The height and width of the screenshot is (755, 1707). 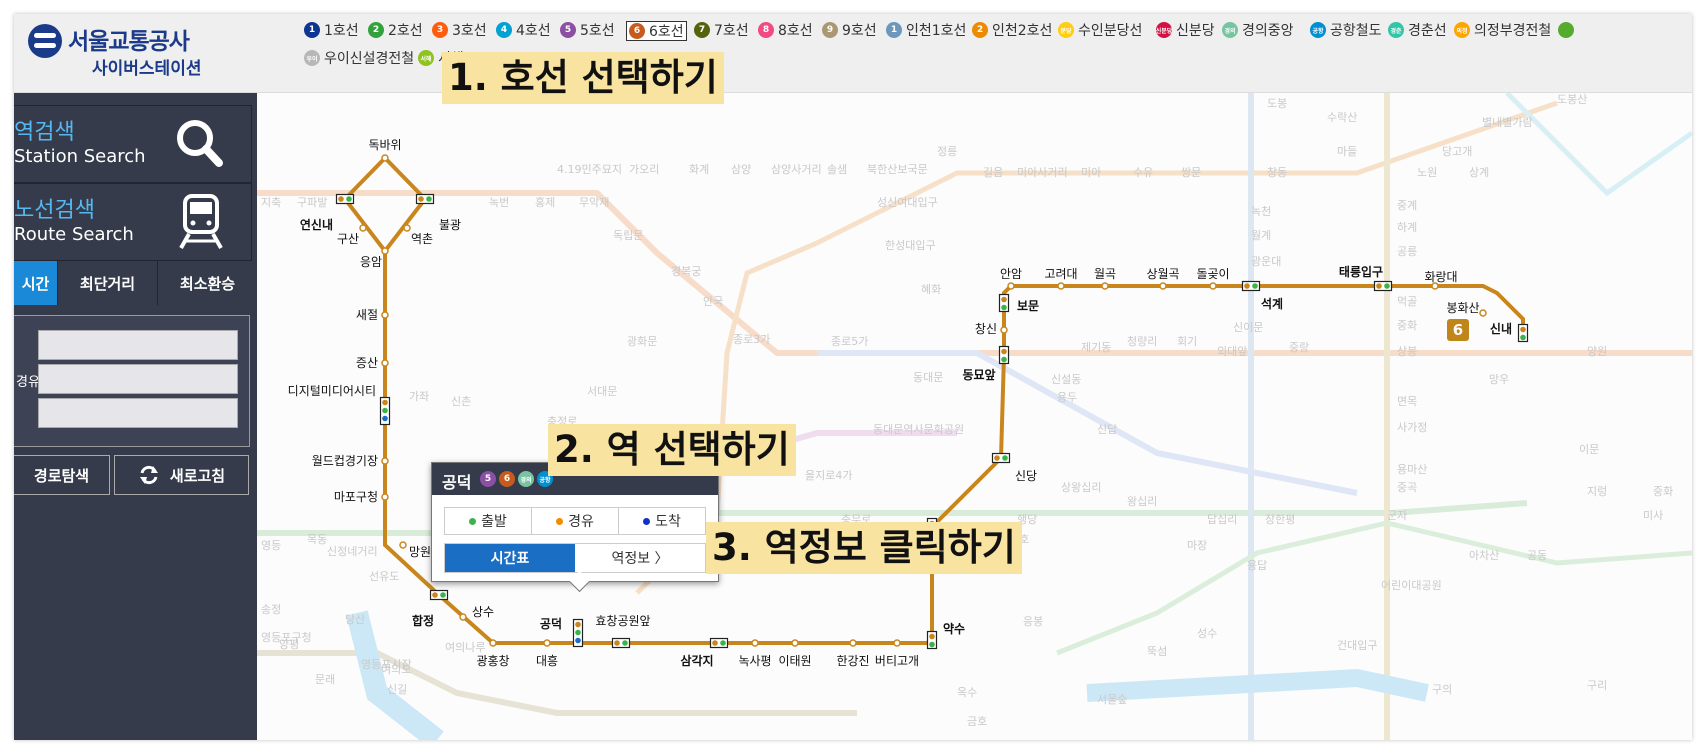 I want to click on station-구산: 구산, so click(x=352, y=235).